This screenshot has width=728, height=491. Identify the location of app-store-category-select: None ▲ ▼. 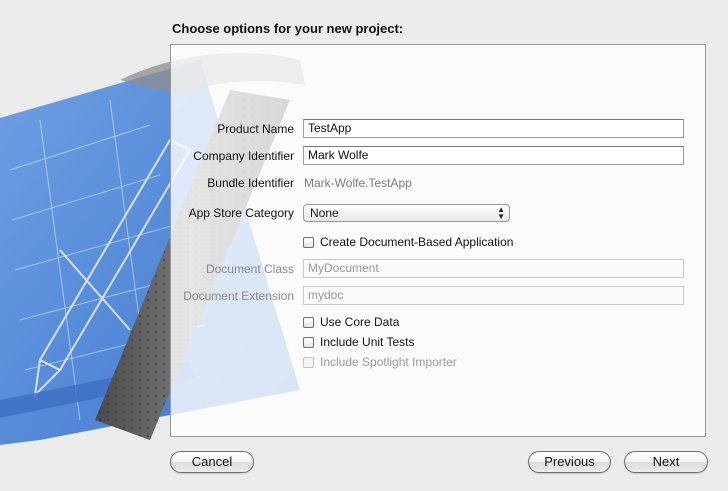
(406, 213).